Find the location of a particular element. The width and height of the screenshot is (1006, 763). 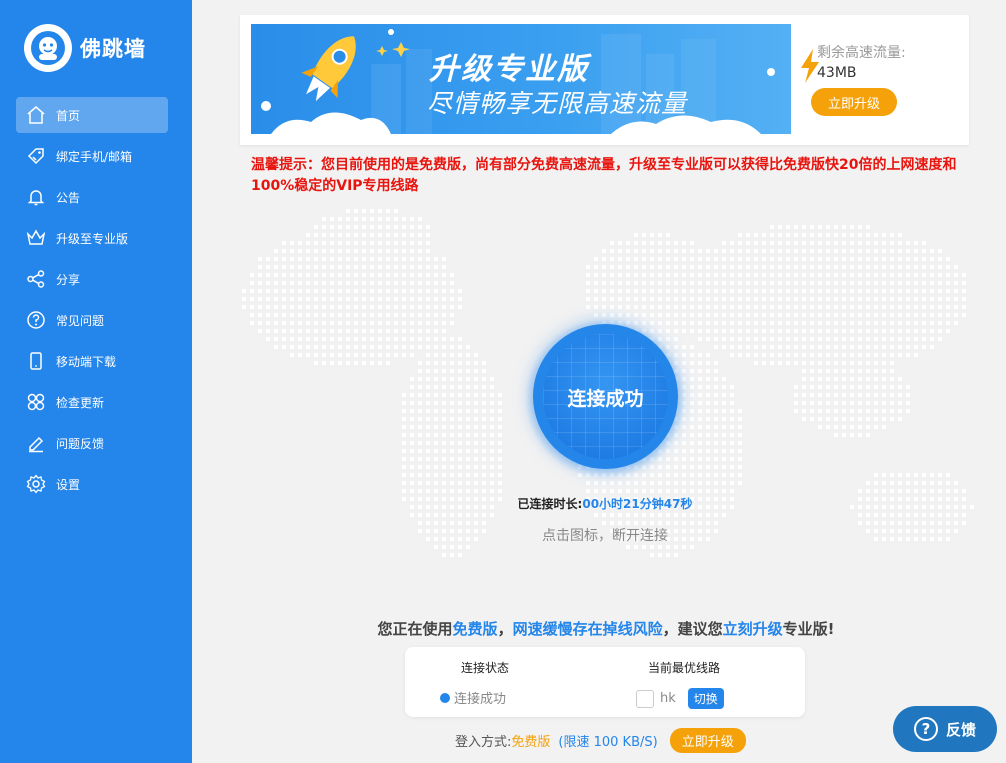

sidebar-item-faq: 常见问题 is located at coordinates (92, 320).